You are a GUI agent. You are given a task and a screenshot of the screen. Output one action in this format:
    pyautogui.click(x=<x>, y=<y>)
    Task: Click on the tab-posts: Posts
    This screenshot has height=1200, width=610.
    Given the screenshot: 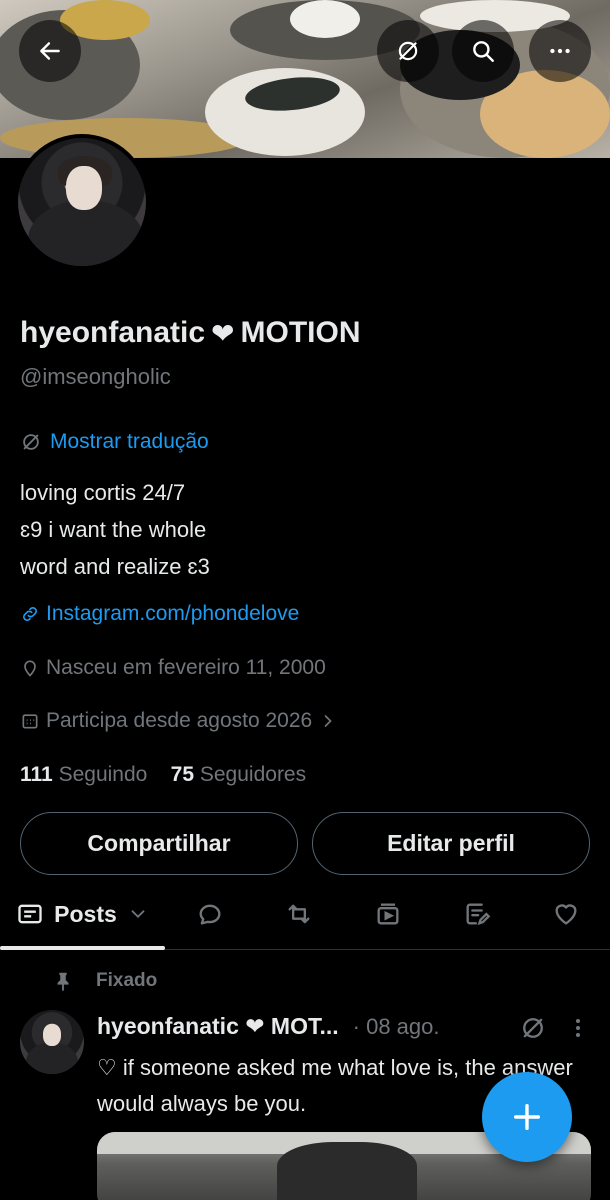 What is the action you would take?
    pyautogui.click(x=82, y=914)
    